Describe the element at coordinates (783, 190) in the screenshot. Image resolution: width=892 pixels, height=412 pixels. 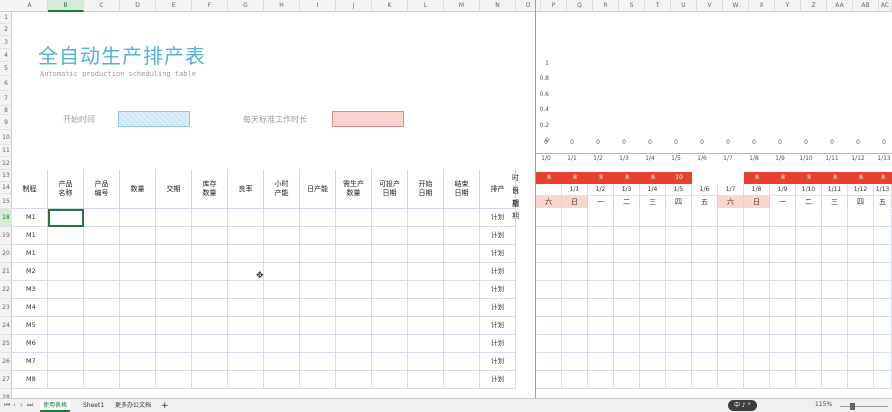
I see `date-cell: 1/9` at that location.